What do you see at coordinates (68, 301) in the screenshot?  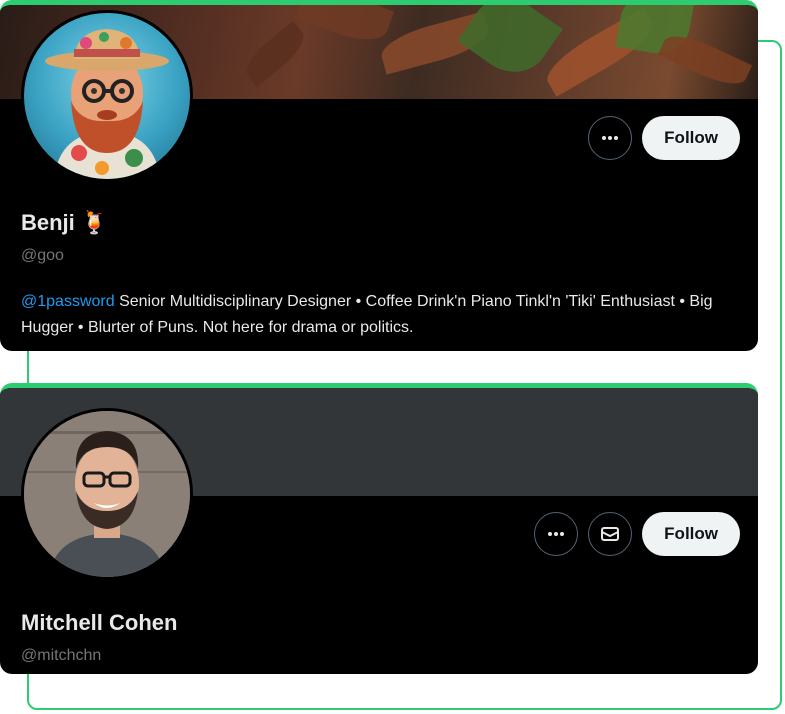 I see `bio-mention-link: @1password` at bounding box center [68, 301].